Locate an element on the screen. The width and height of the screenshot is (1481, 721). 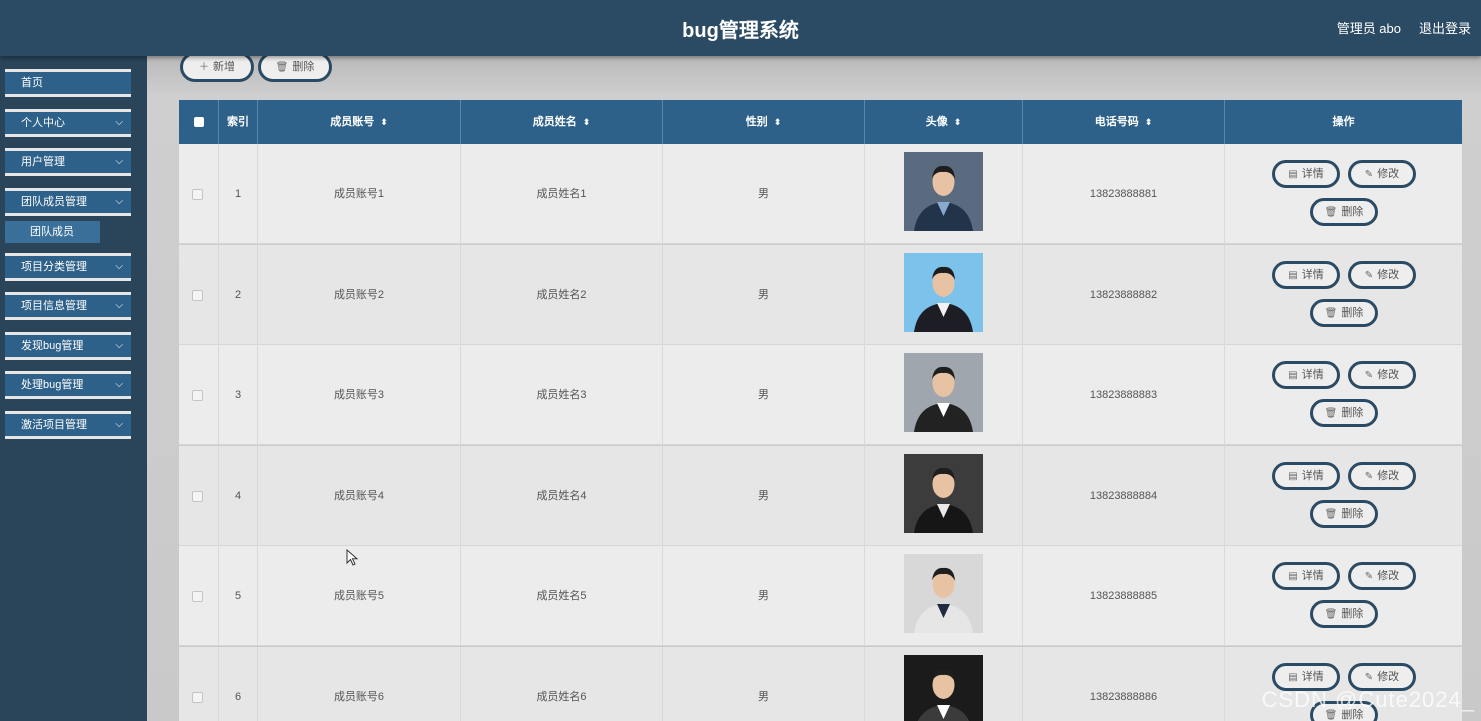
detail-button-label: 详情 is located at coordinates (1312, 375).